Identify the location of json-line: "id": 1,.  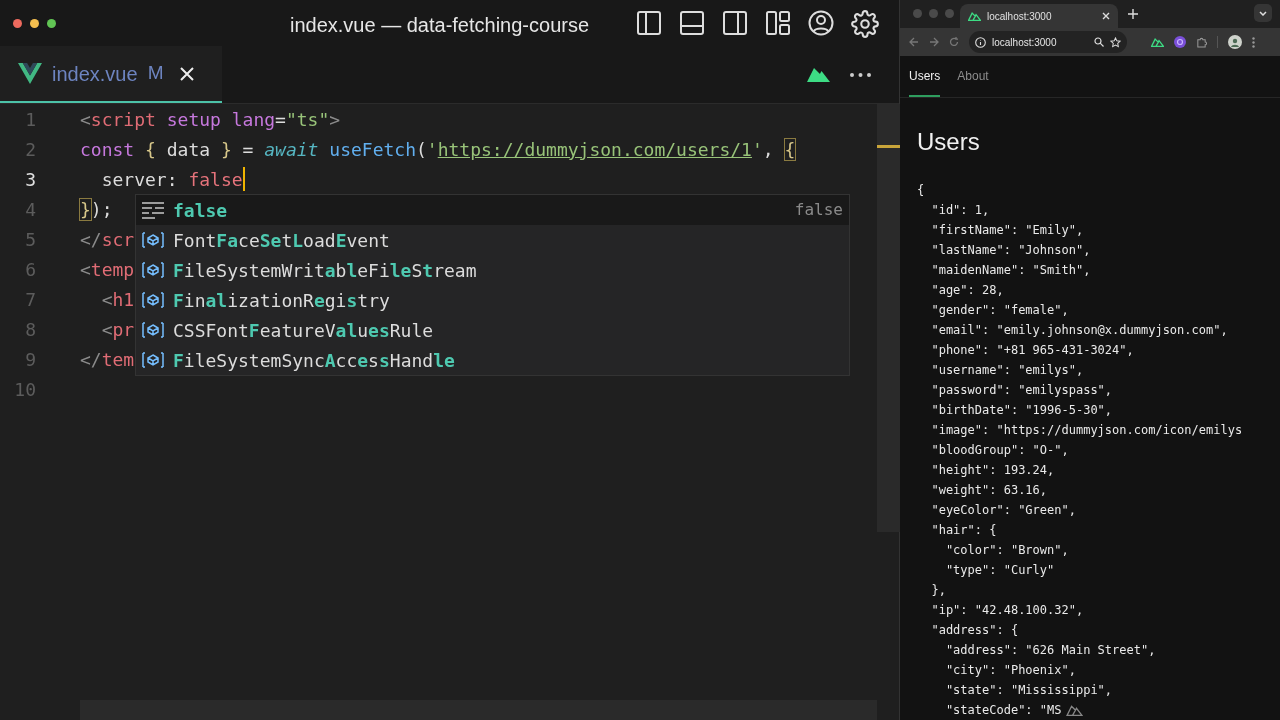
(960, 210).